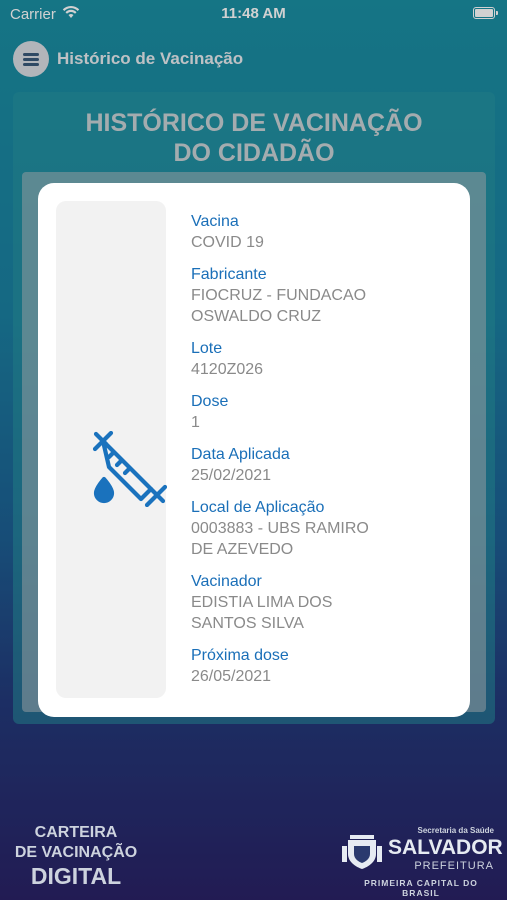  I want to click on syringe-icon, so click(129, 469).